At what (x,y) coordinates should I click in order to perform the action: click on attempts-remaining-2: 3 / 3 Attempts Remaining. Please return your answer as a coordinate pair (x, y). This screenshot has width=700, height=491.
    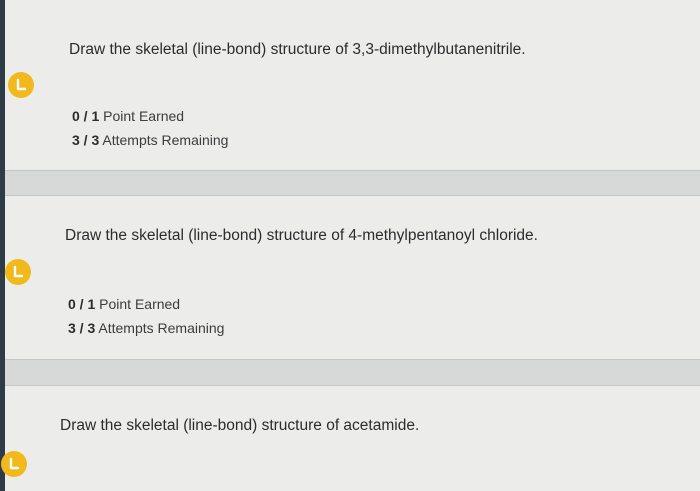
    Looking at the image, I should click on (146, 328).